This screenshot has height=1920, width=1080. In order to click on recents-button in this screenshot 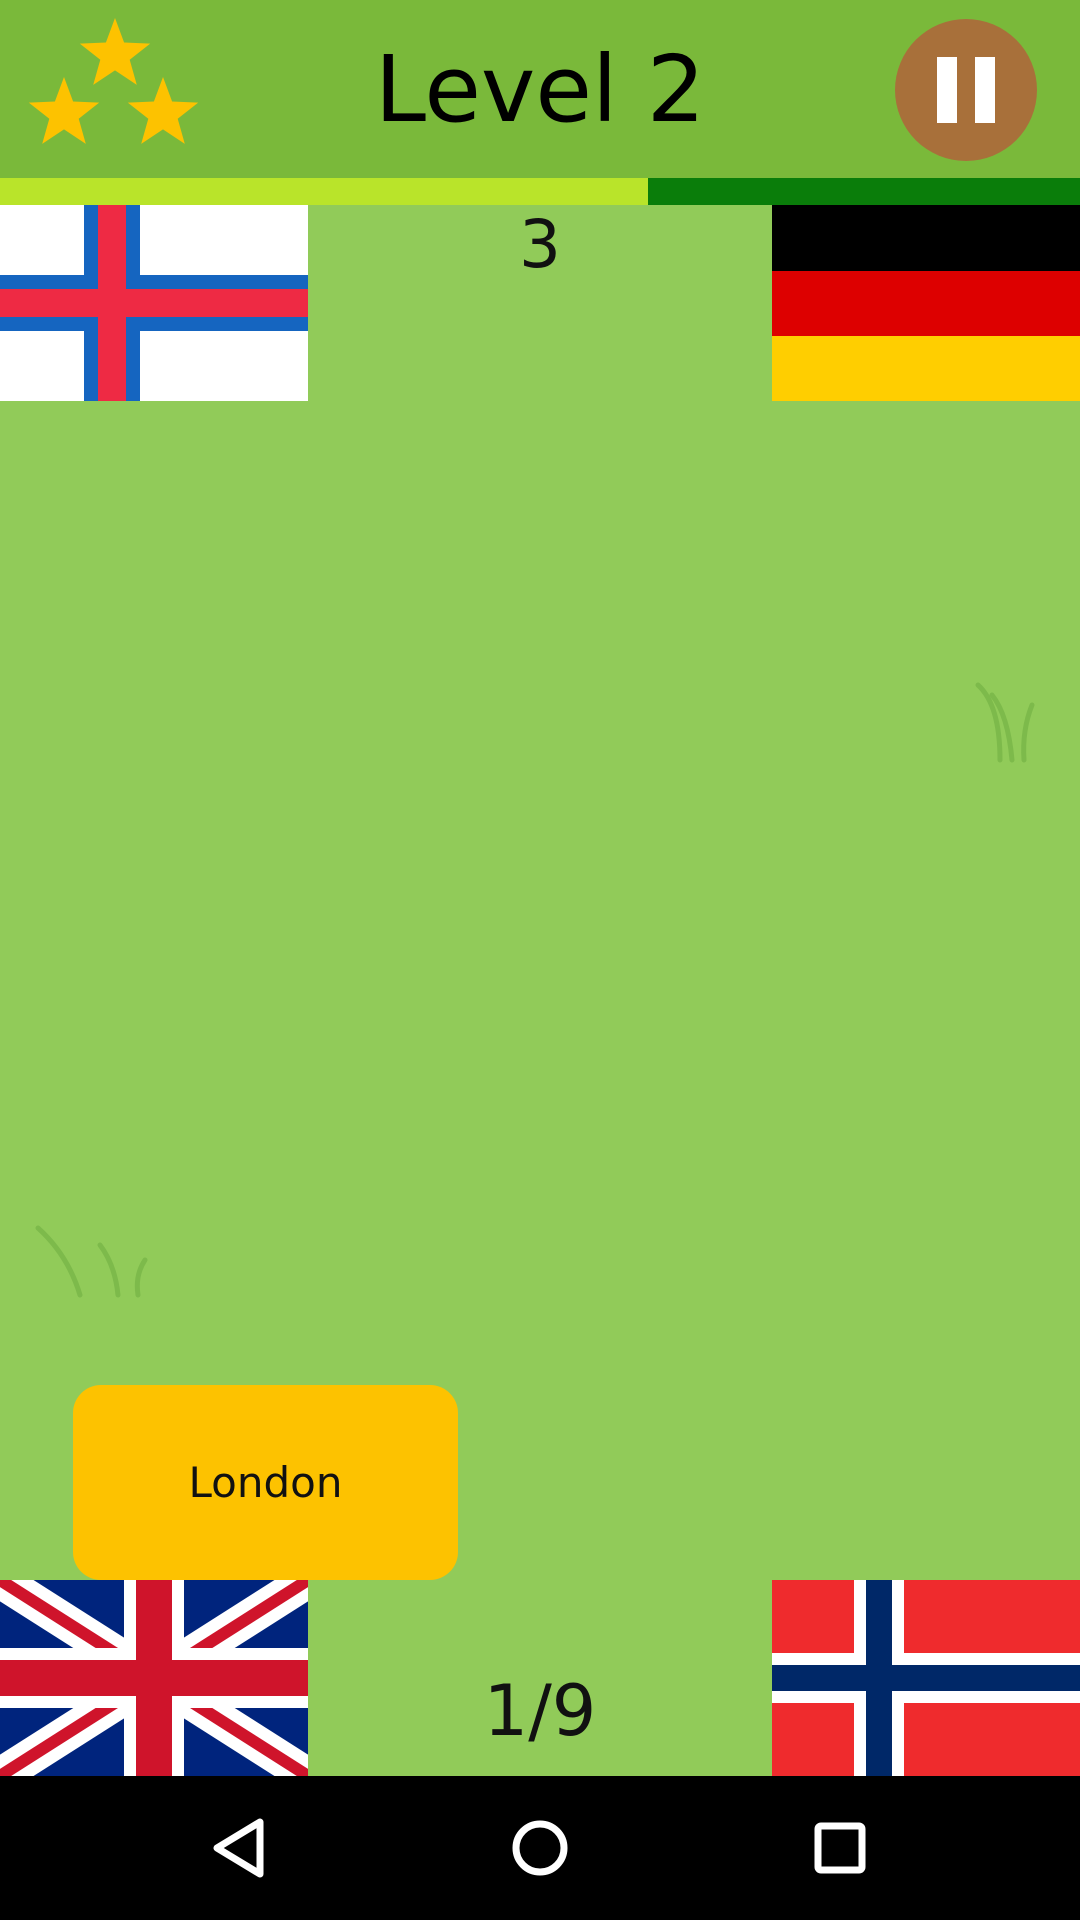, I will do `click(840, 1848)`.